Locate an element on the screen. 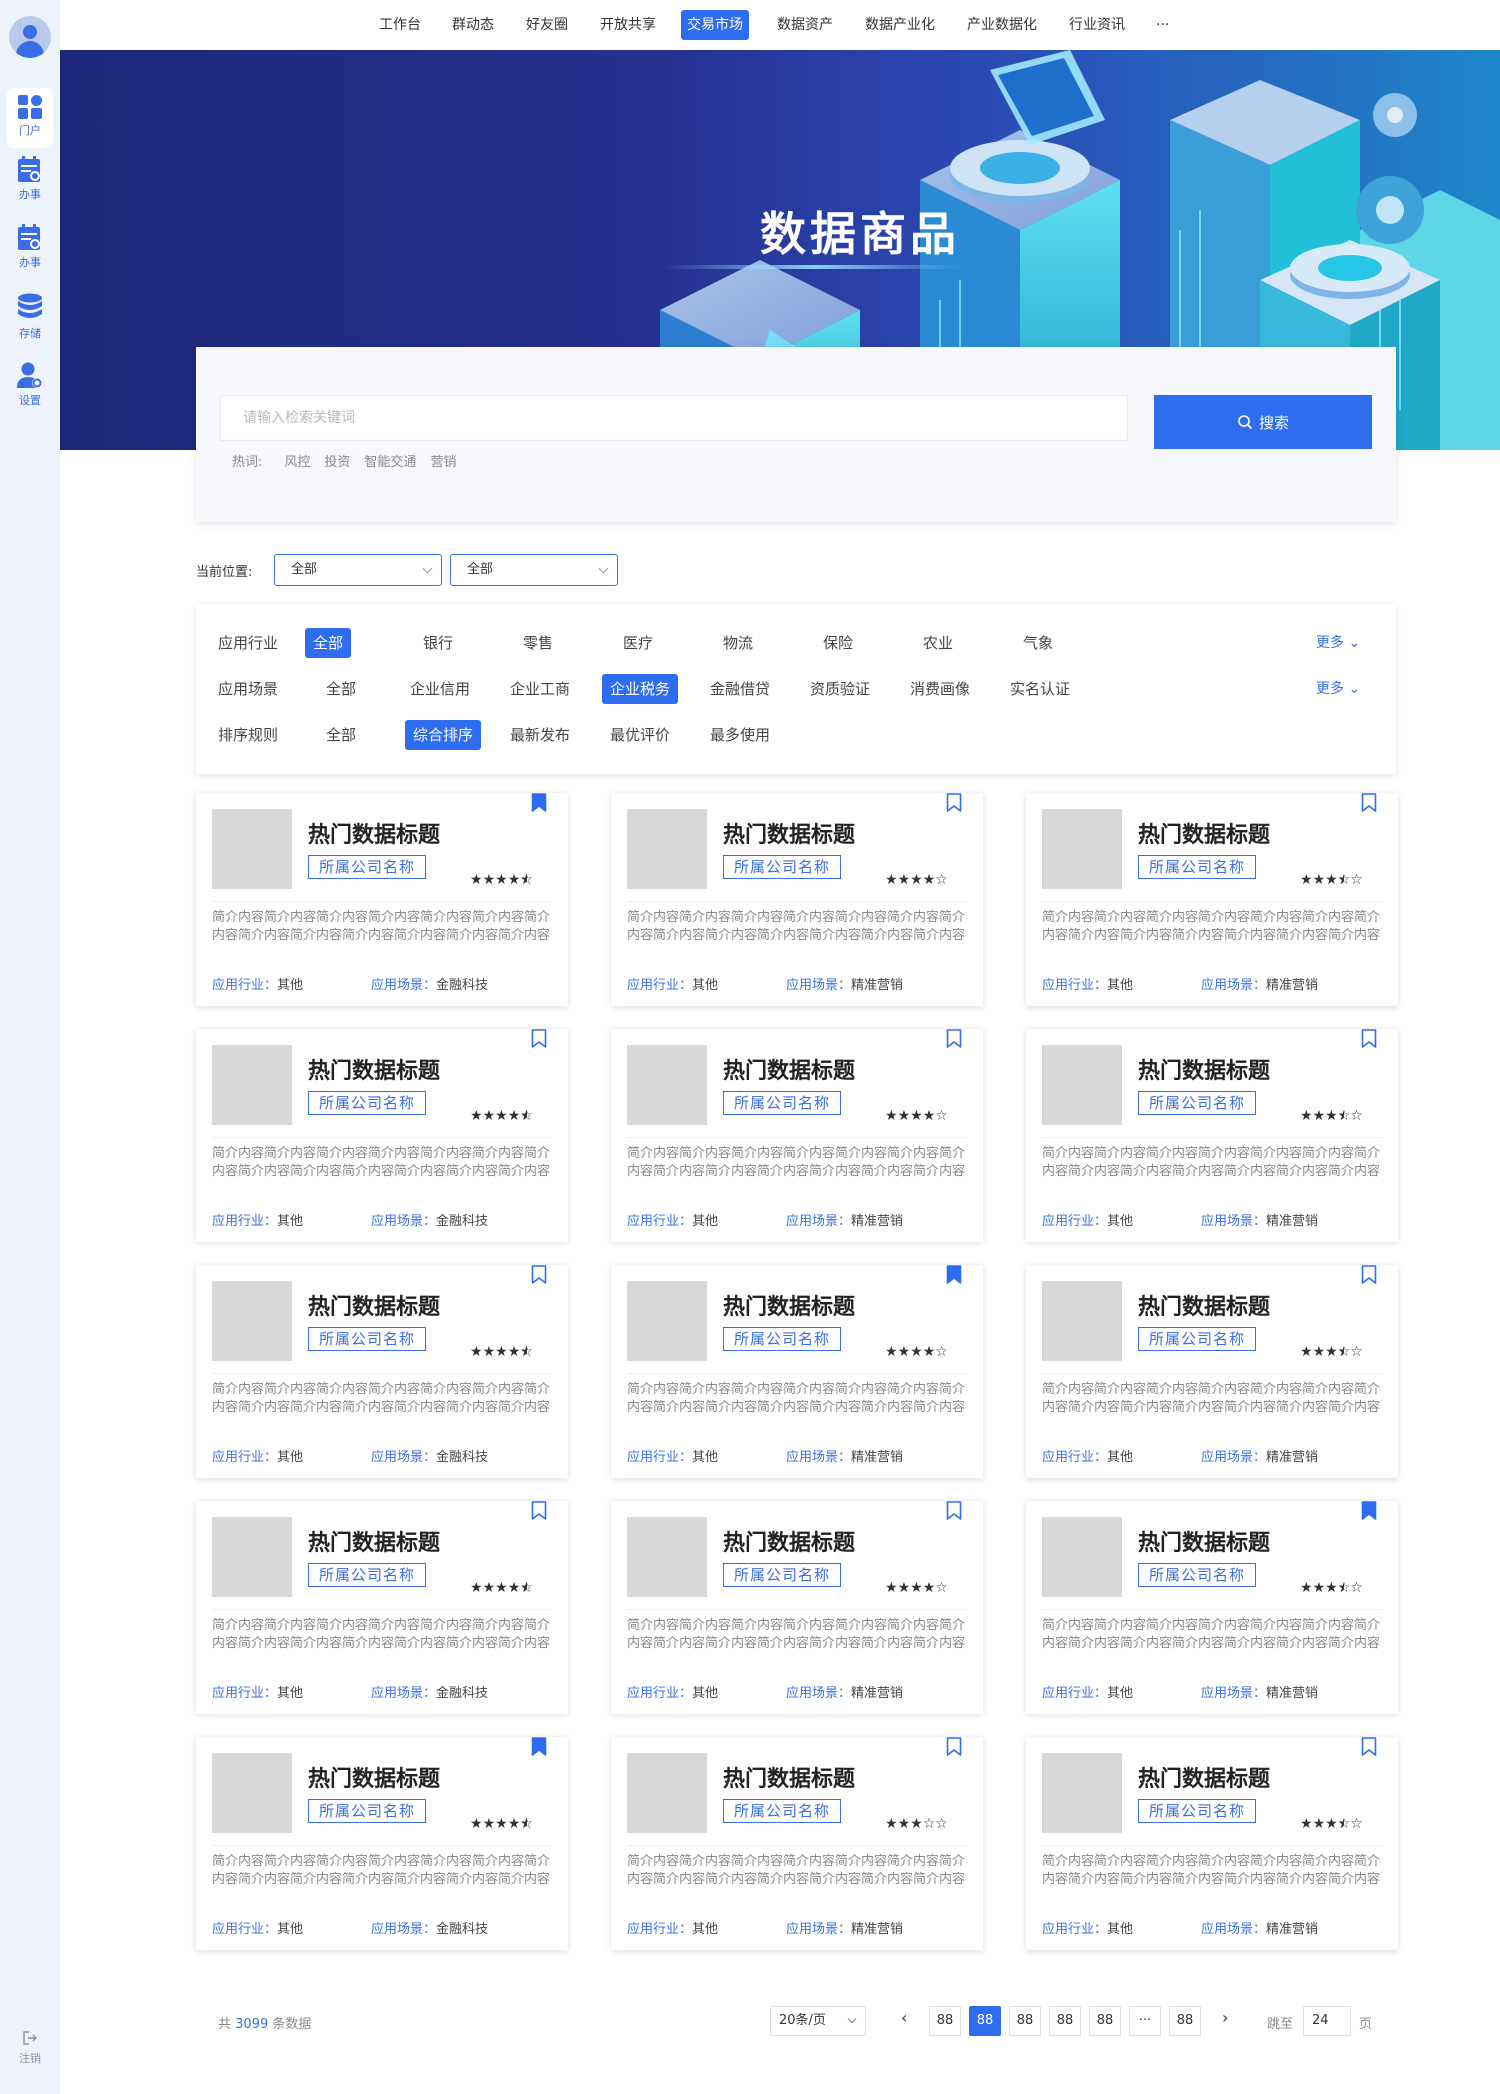 The height and width of the screenshot is (2094, 1500). card-divider is located at coordinates (1212, 1373).